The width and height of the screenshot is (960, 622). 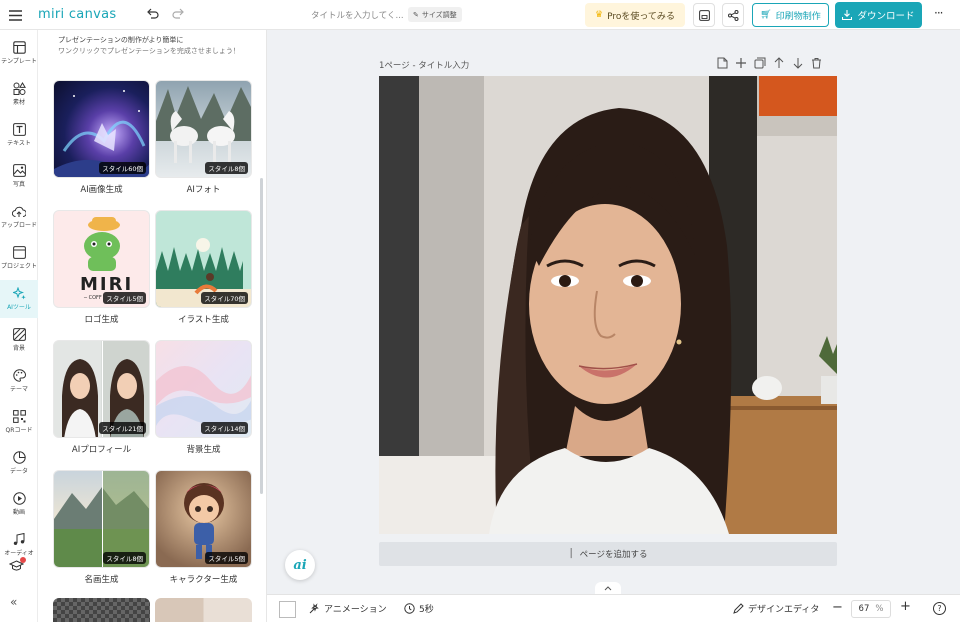 What do you see at coordinates (18, 184) in the screenshot?
I see `nav-label: 写真` at bounding box center [18, 184].